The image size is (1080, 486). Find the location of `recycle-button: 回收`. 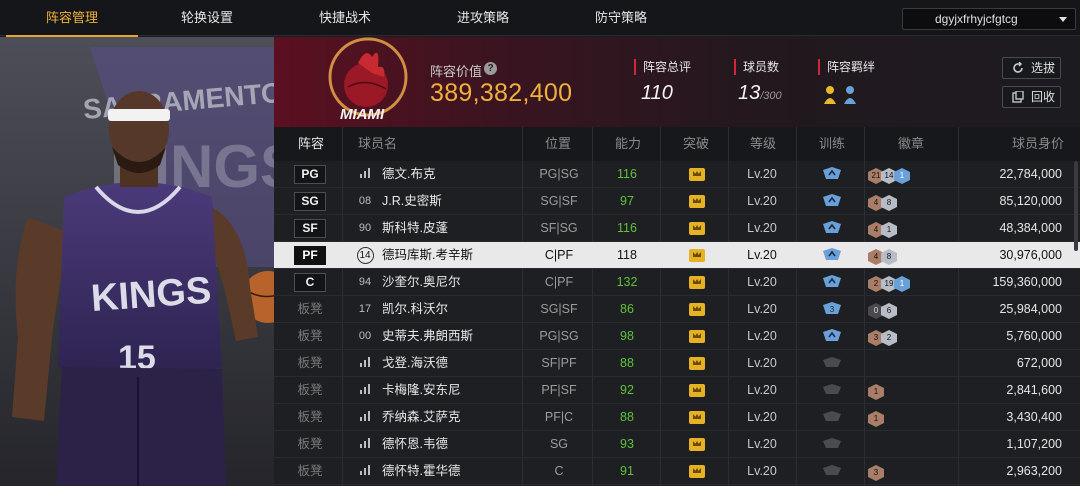

recycle-button: 回收 is located at coordinates (1031, 97).